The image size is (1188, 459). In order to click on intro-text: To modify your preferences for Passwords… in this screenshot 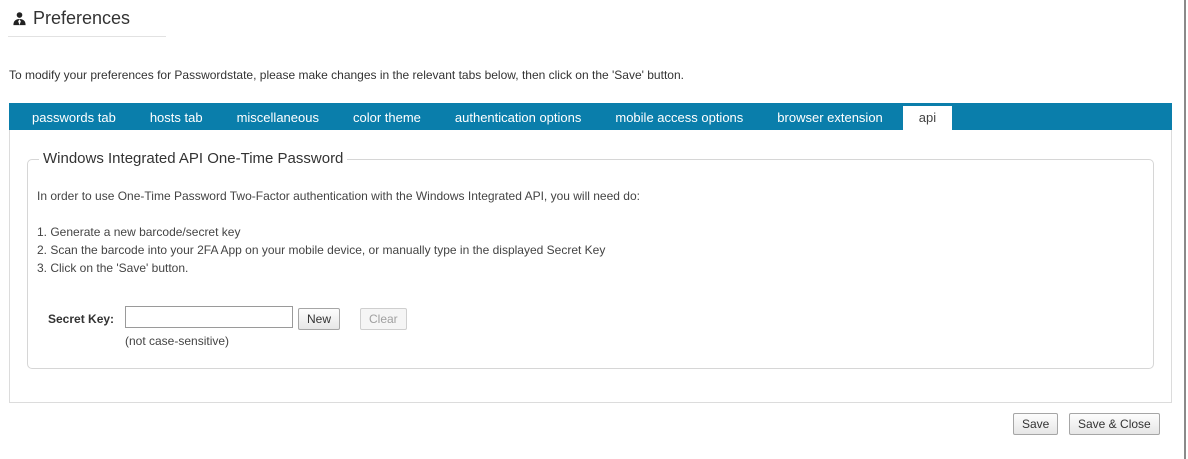, I will do `click(346, 75)`.